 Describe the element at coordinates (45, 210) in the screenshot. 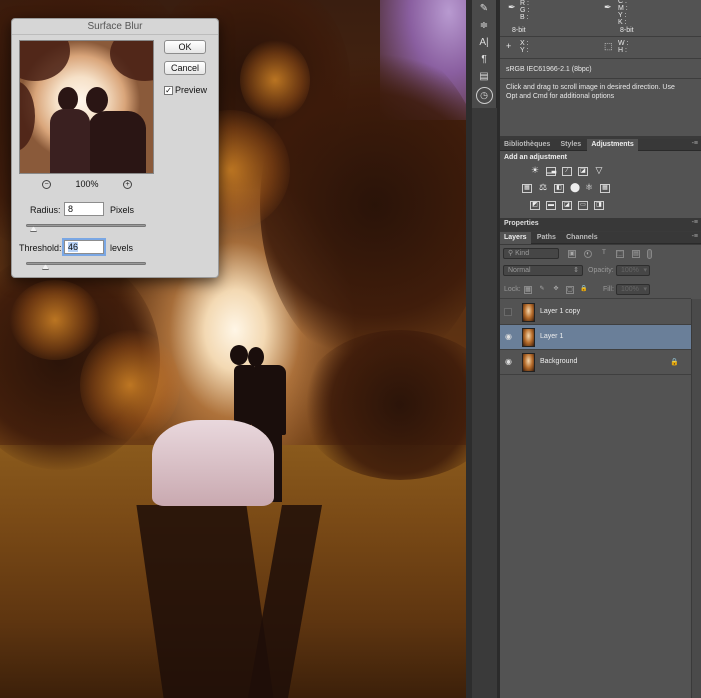

I see `radius-label: Radius:` at that location.